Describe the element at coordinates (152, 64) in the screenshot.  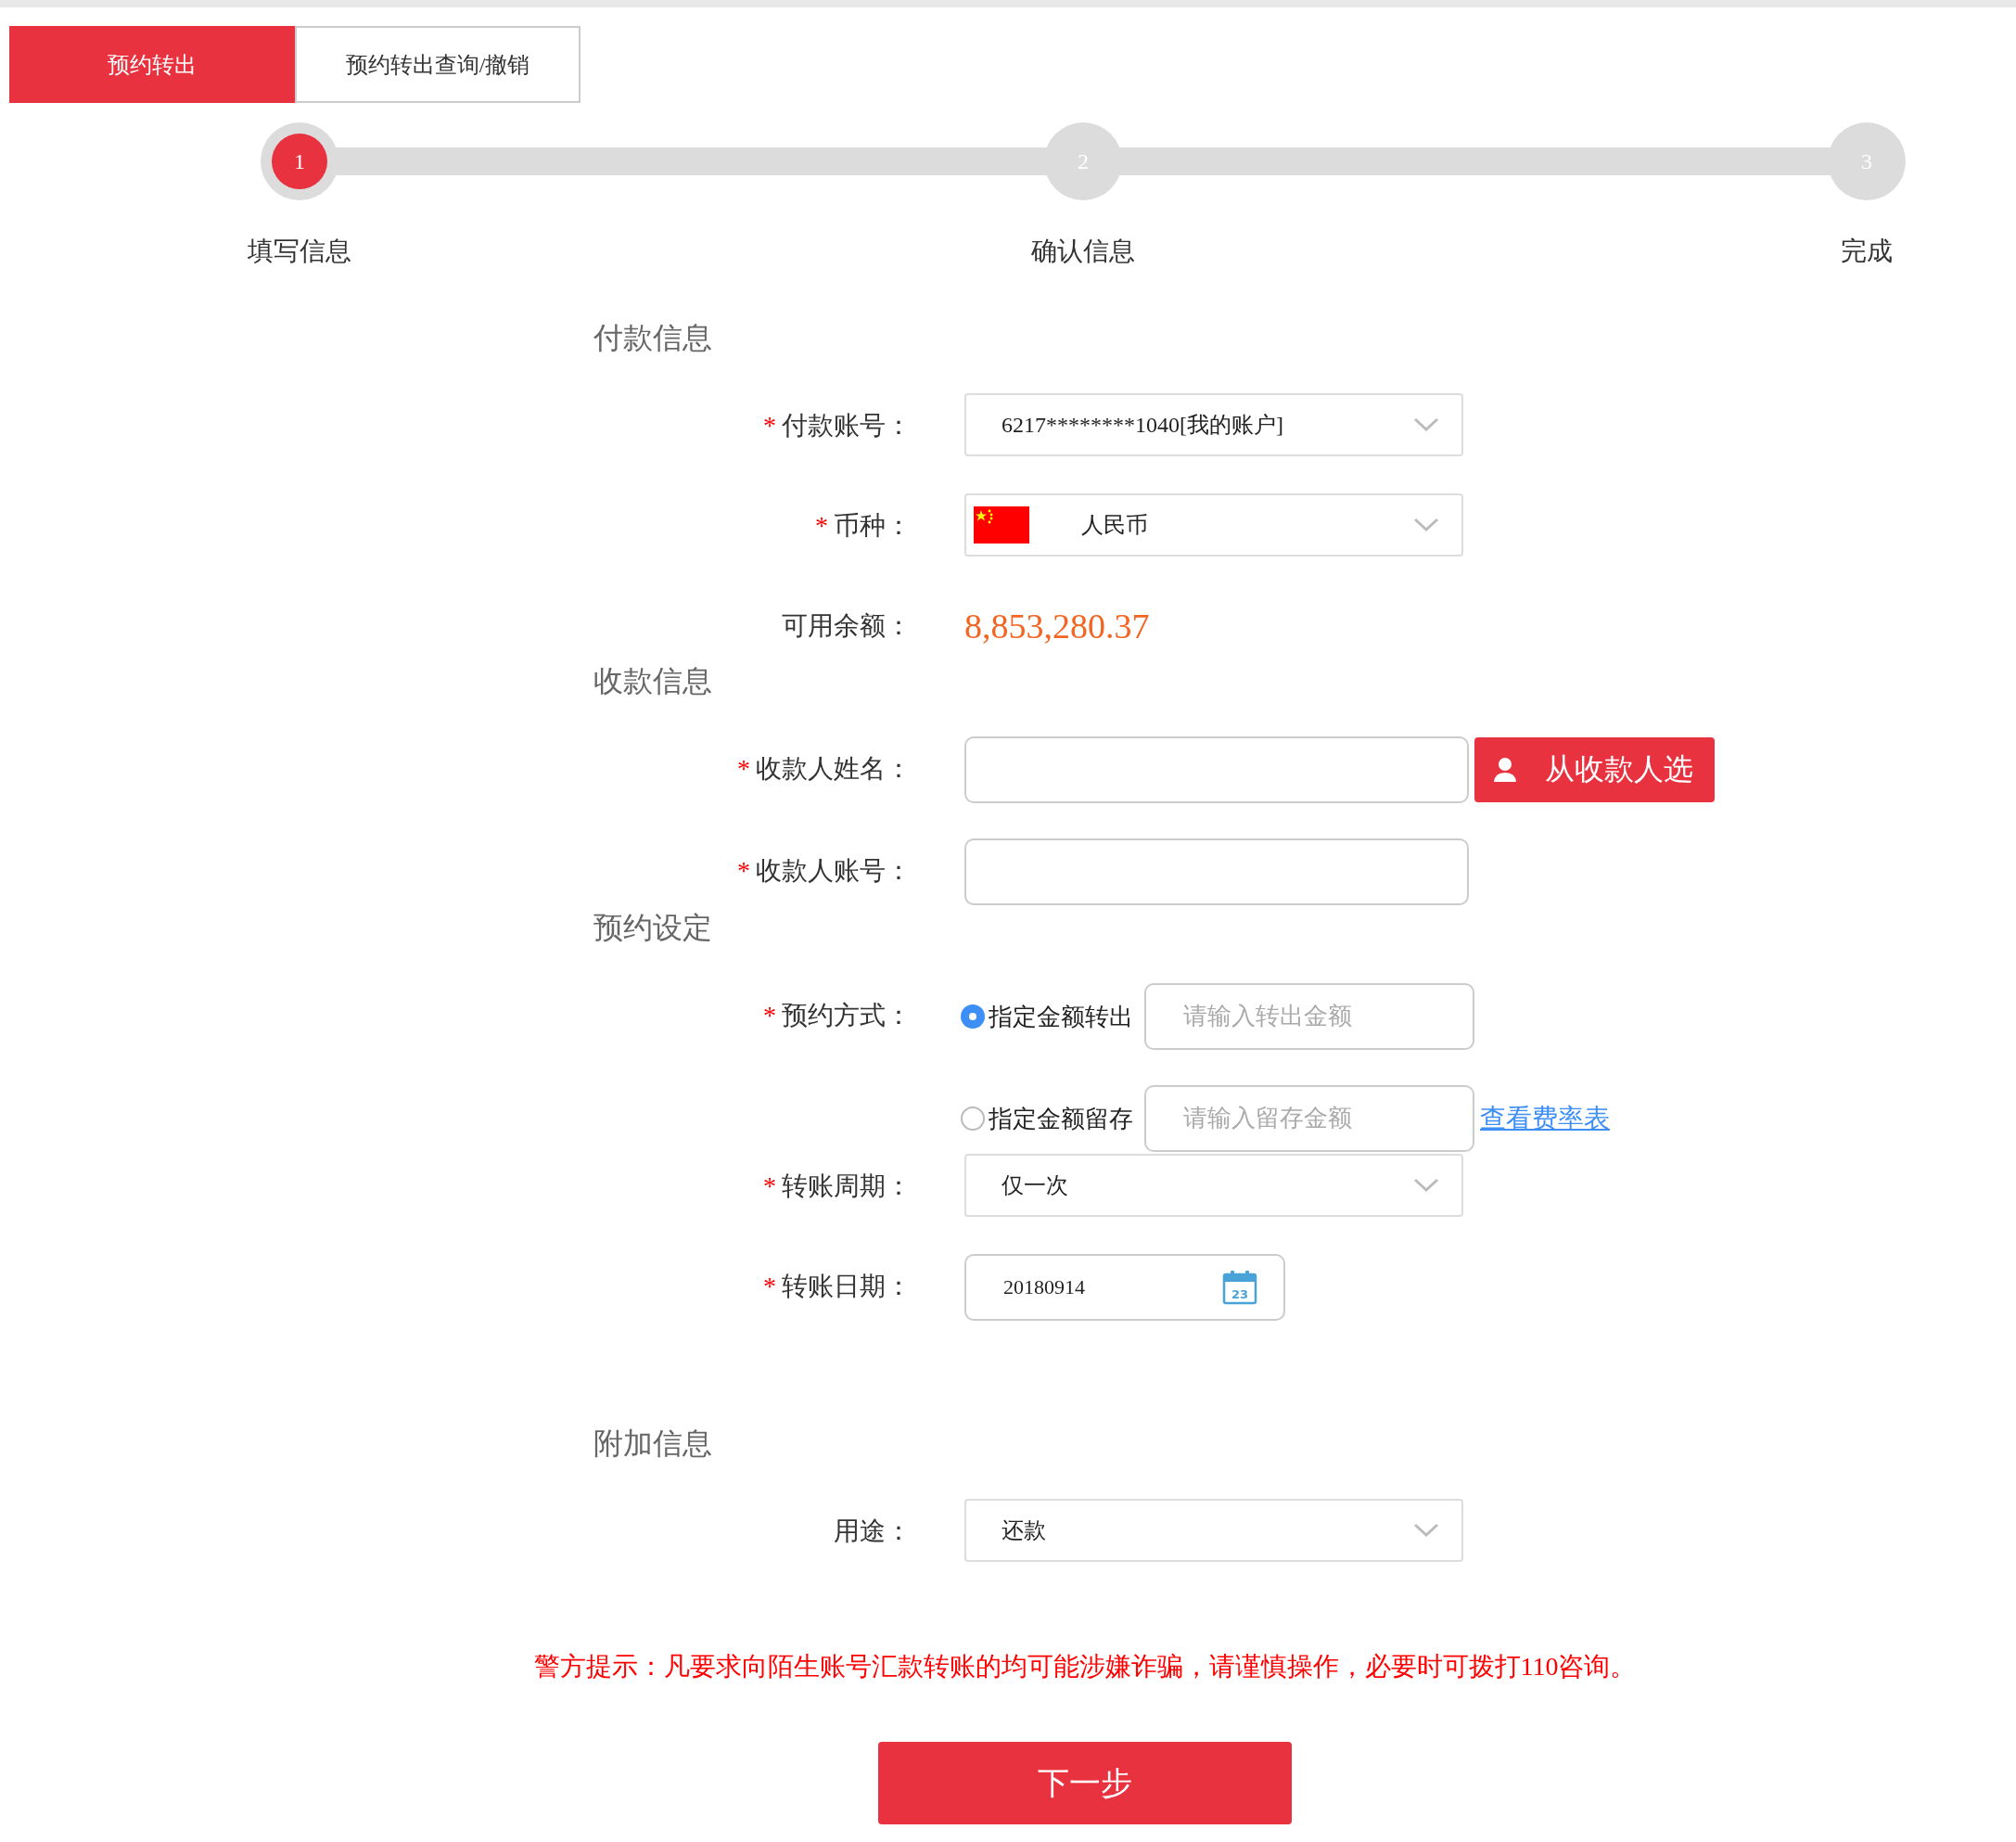
I see `tab: 预约转出` at that location.